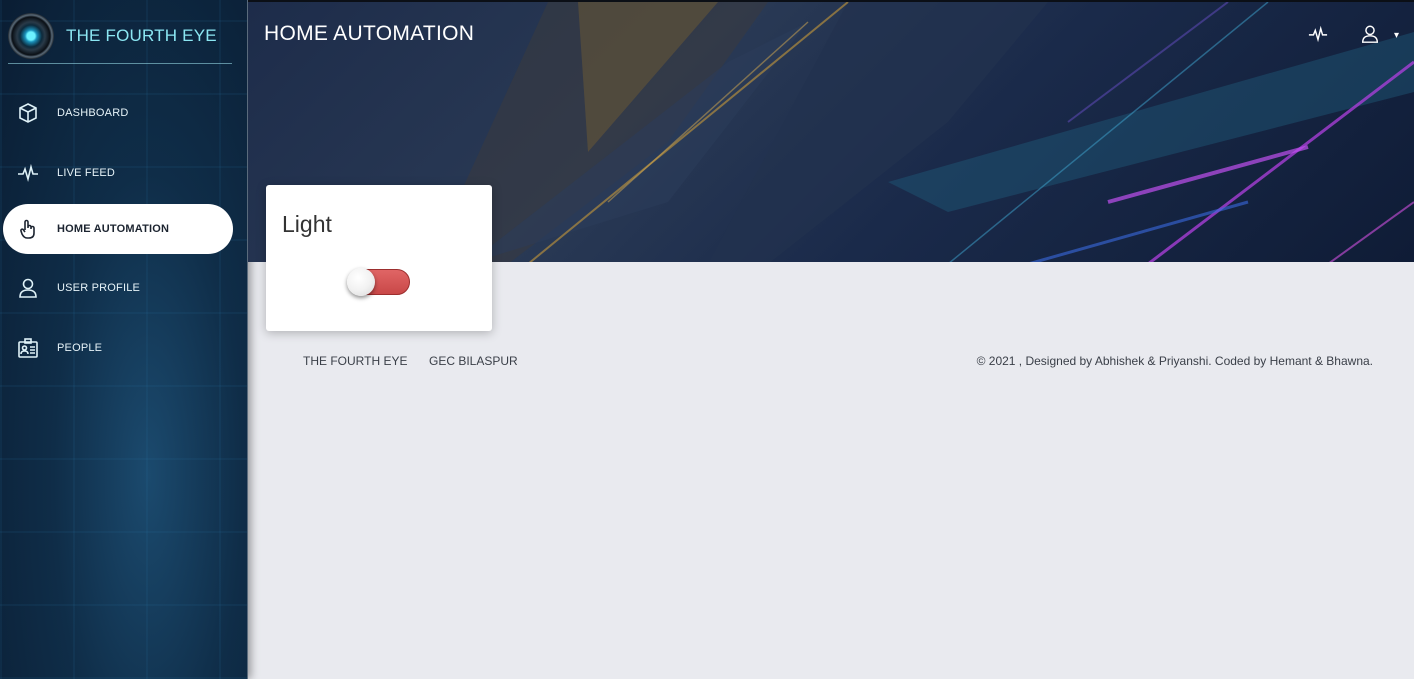 The height and width of the screenshot is (679, 1414). What do you see at coordinates (31, 35) in the screenshot?
I see `eye-logo` at bounding box center [31, 35].